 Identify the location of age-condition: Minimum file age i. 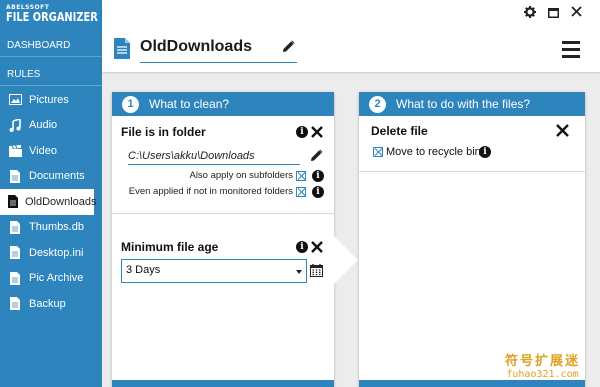
(223, 239).